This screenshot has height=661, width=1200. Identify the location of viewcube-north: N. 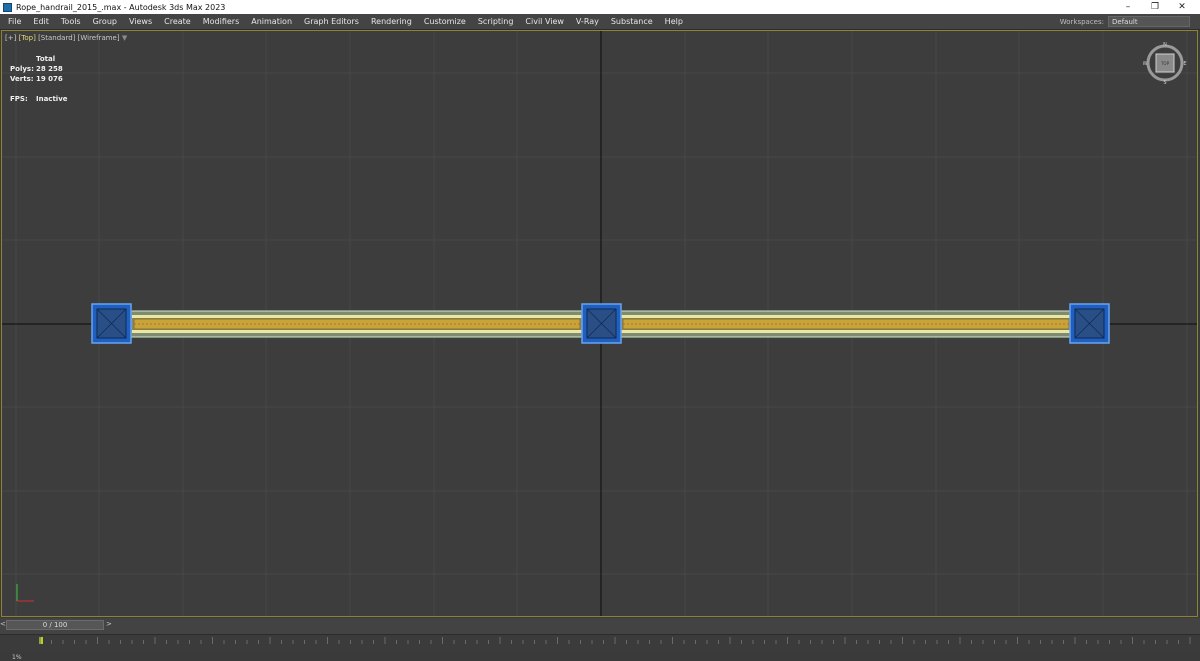
(1165, 45).